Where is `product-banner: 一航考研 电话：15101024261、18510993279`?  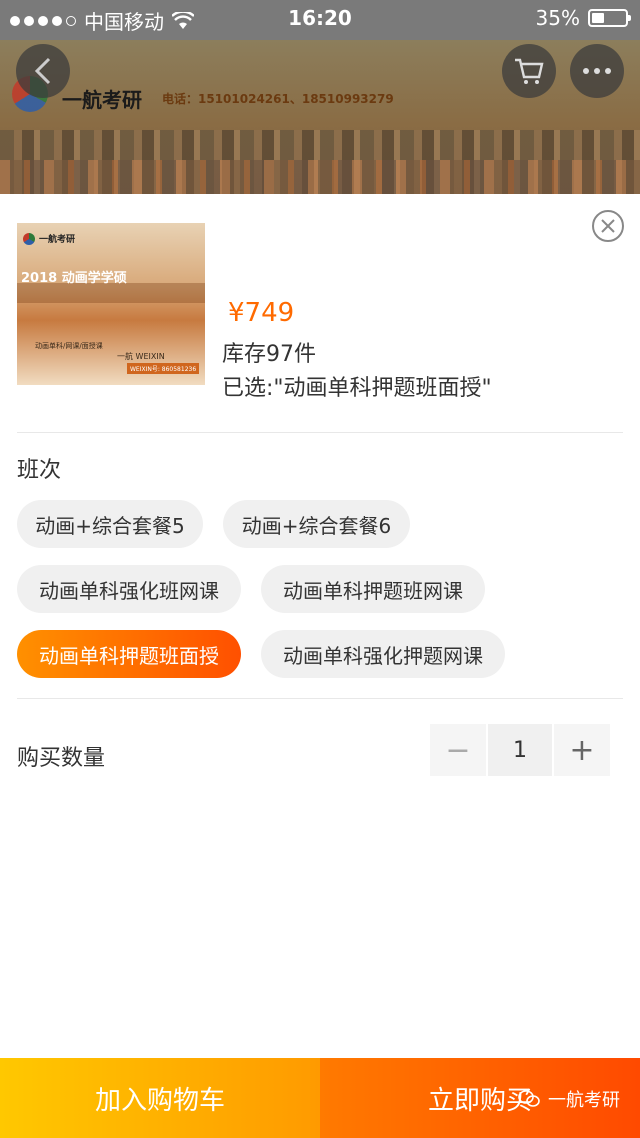 product-banner: 一航考研 电话：15101024261、18510993279 is located at coordinates (320, 117).